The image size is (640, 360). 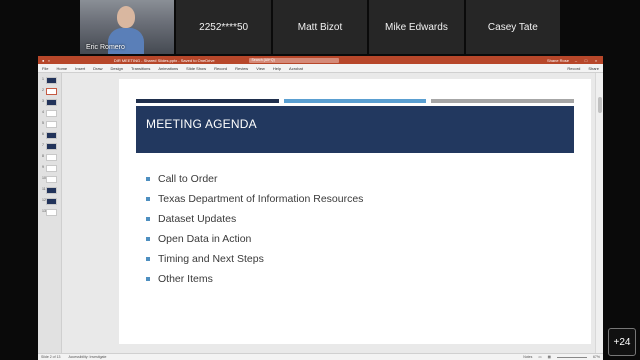 What do you see at coordinates (254, 279) in the screenshot?
I see `agenda-item: Other Items` at bounding box center [254, 279].